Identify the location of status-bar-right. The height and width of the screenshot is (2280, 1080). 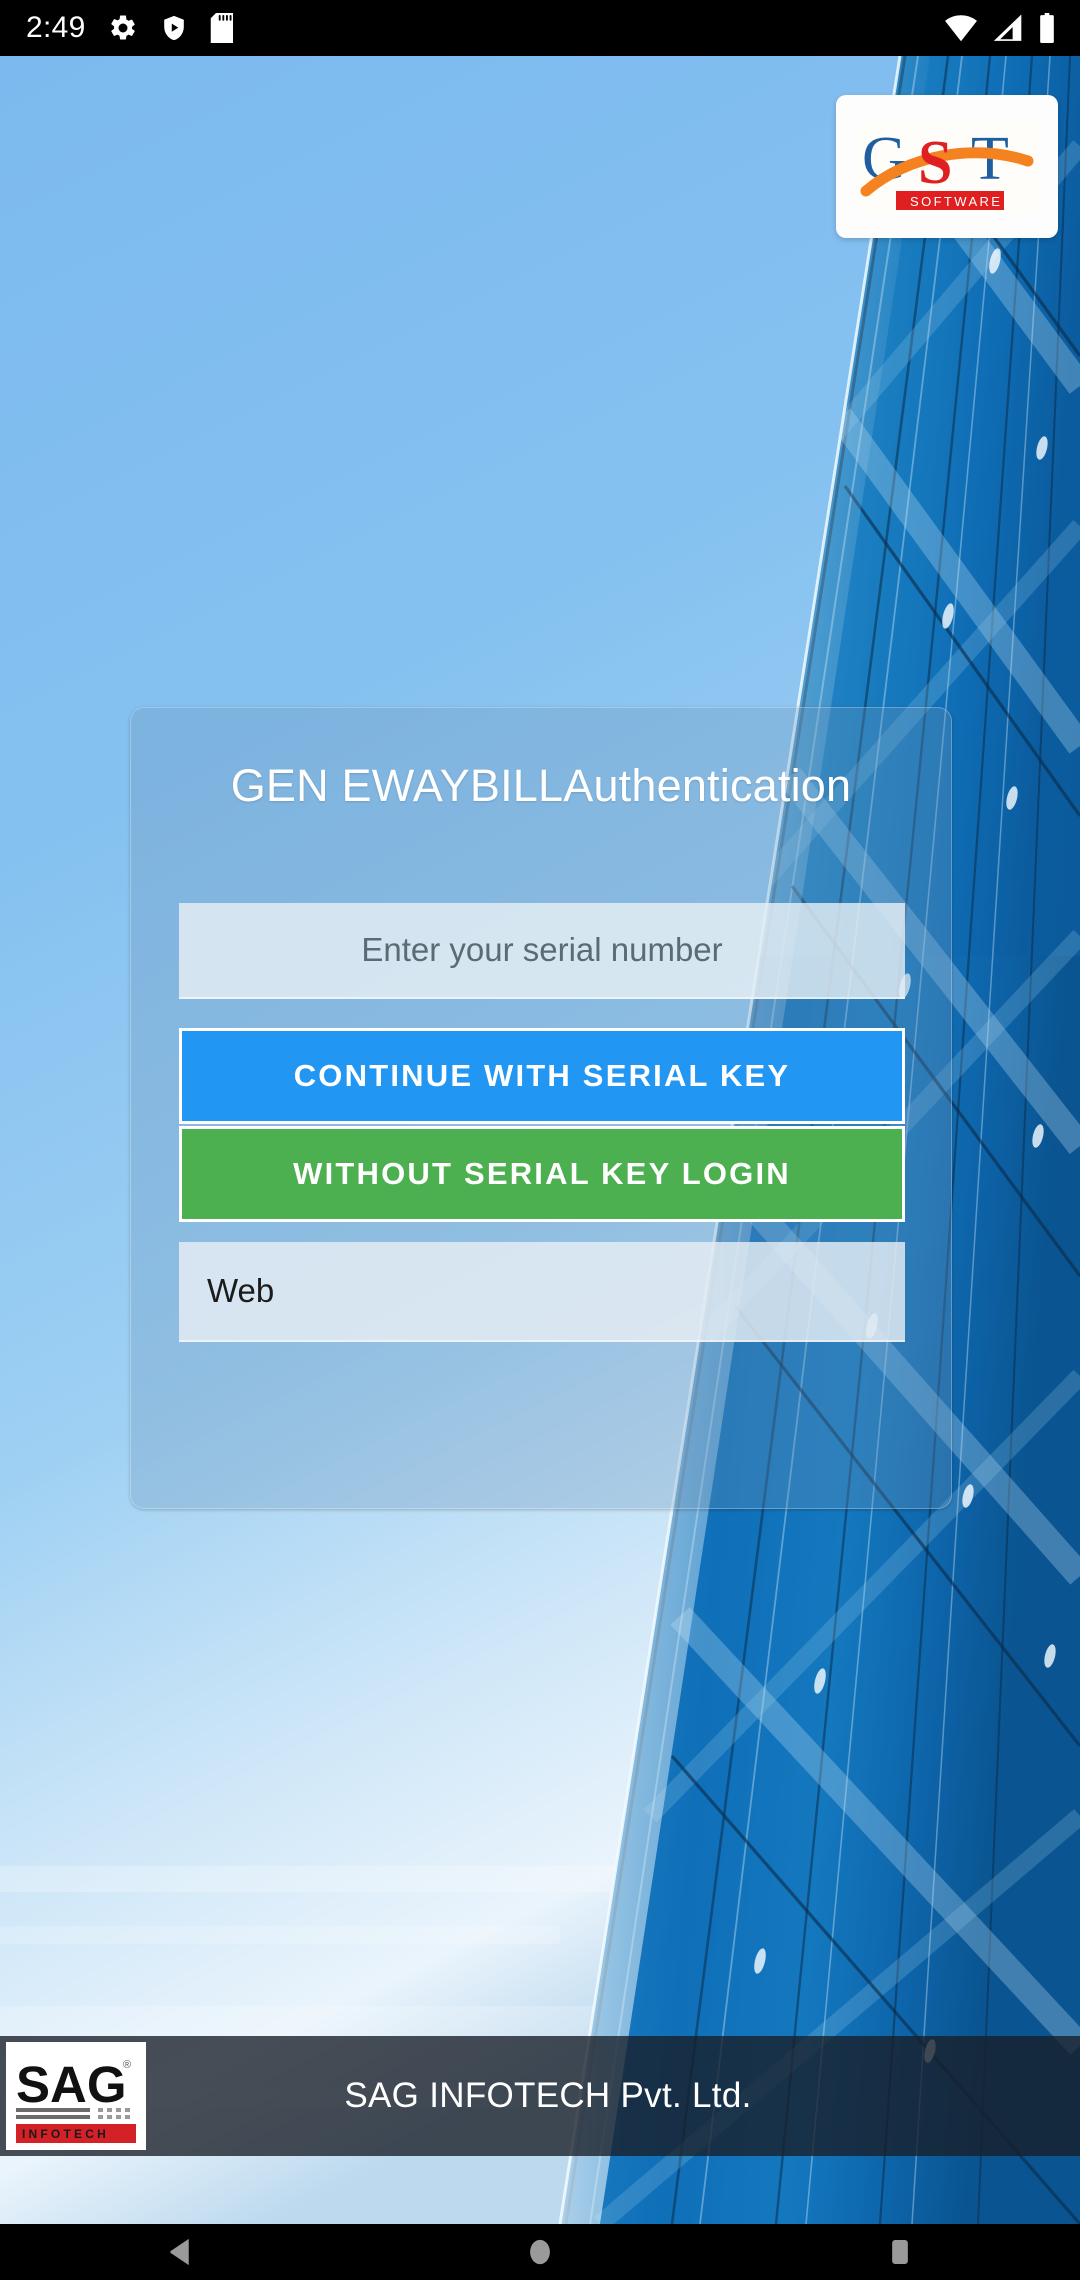
(1012, 28).